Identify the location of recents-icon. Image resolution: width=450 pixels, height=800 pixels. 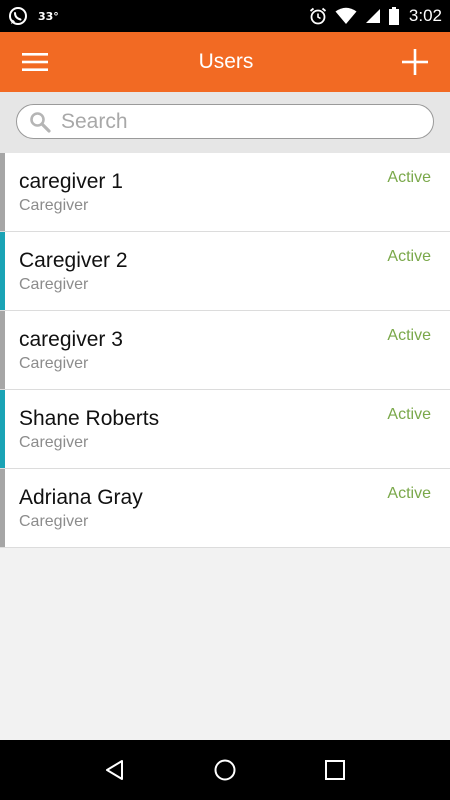
(335, 770).